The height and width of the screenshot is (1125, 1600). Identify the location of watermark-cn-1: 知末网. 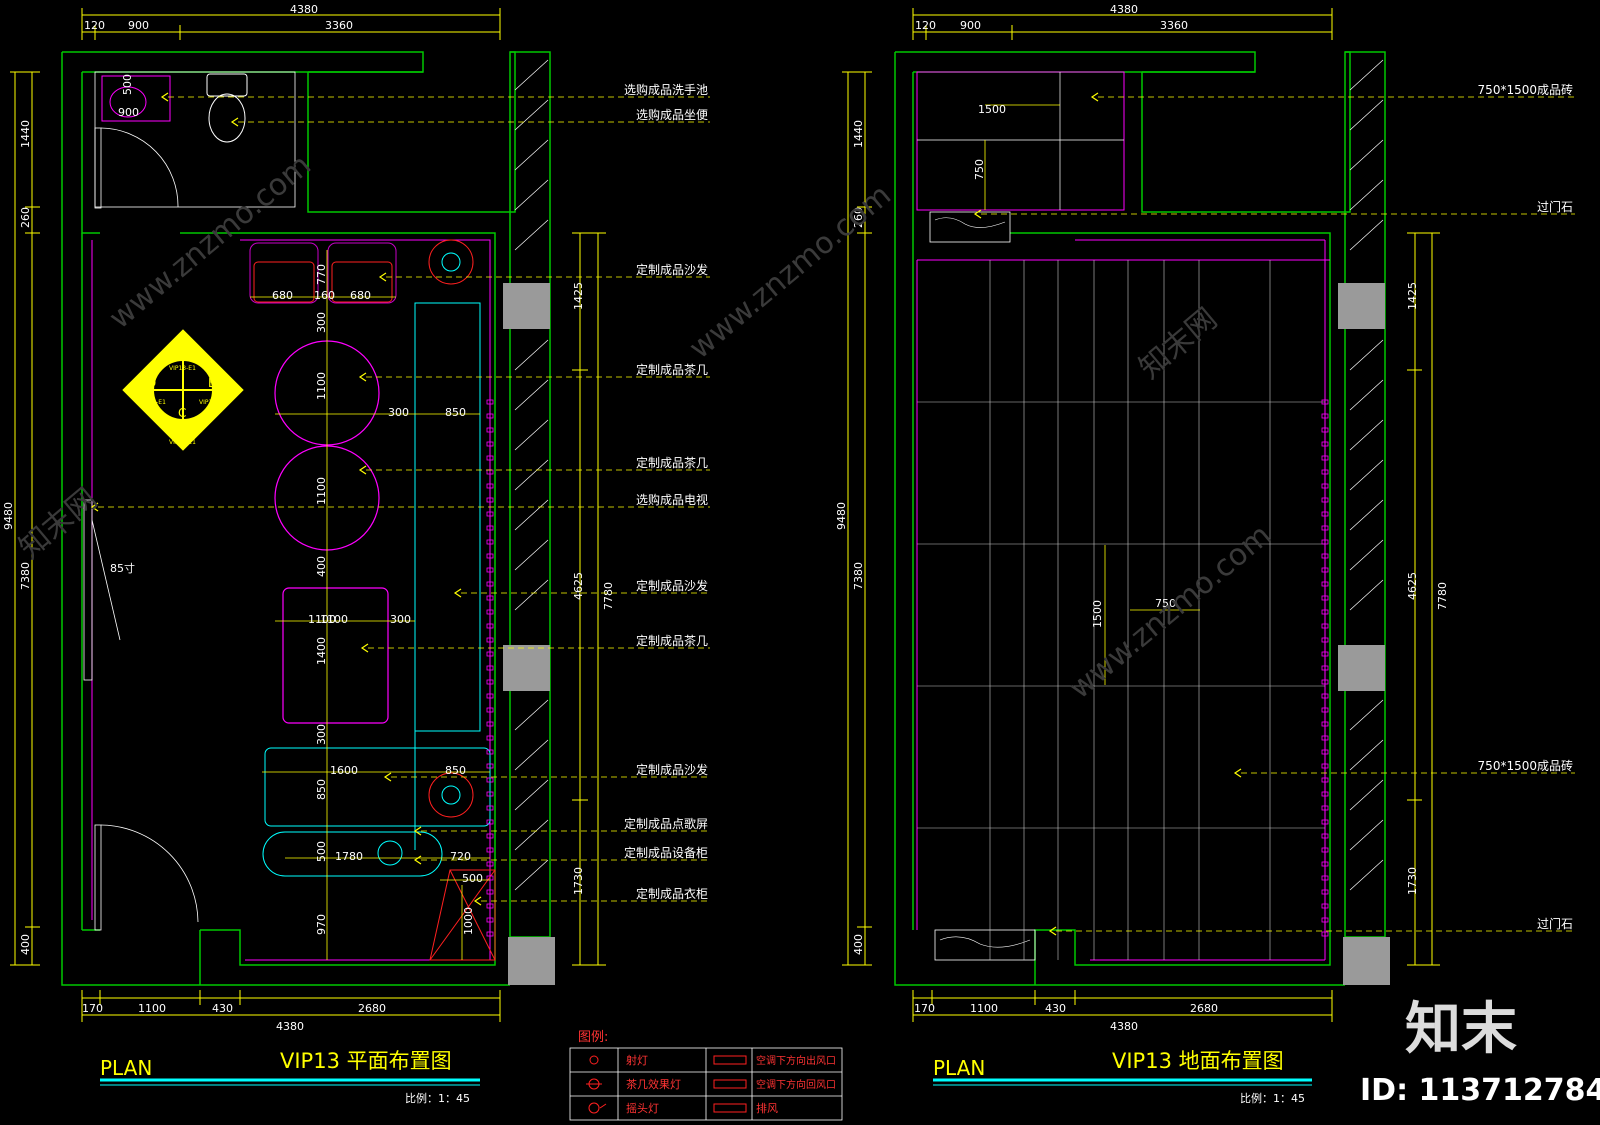
(58, 523).